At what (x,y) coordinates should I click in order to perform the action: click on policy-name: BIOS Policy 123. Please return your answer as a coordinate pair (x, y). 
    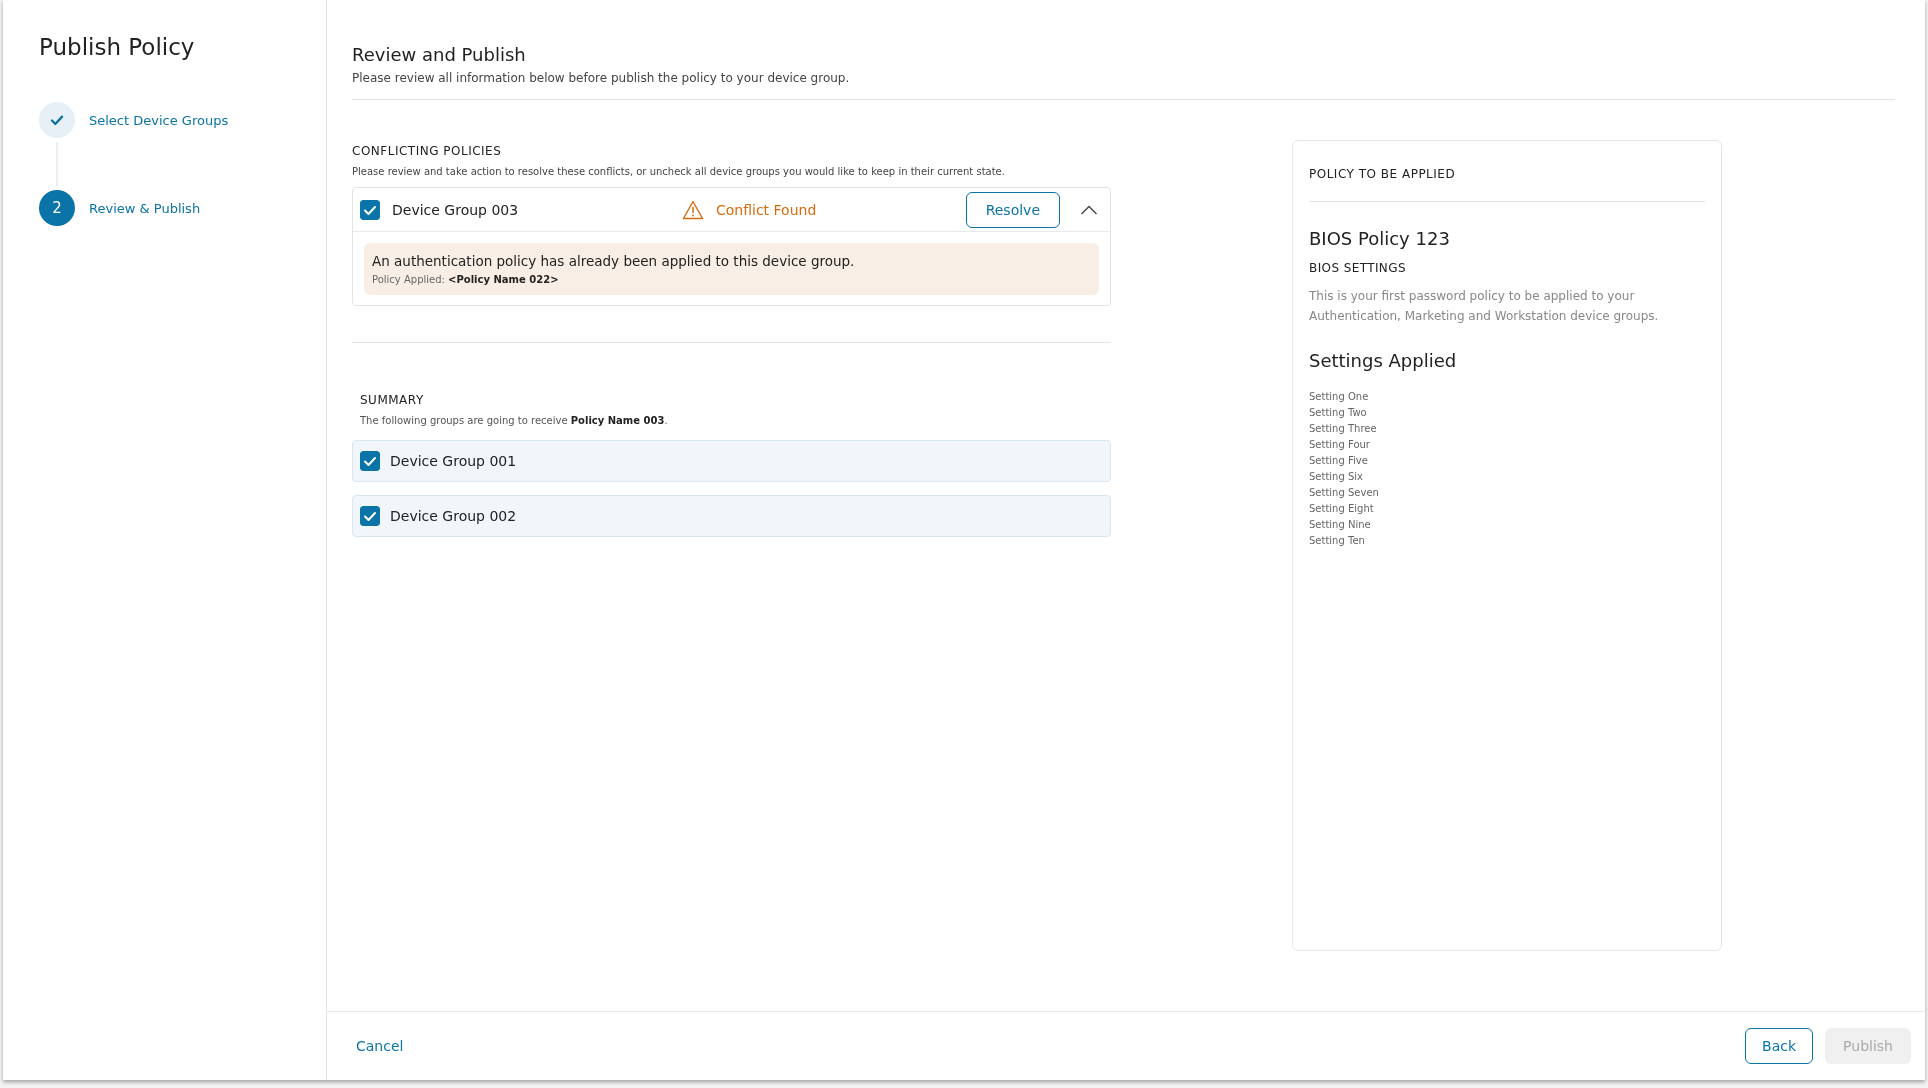
    Looking at the image, I should click on (1380, 238).